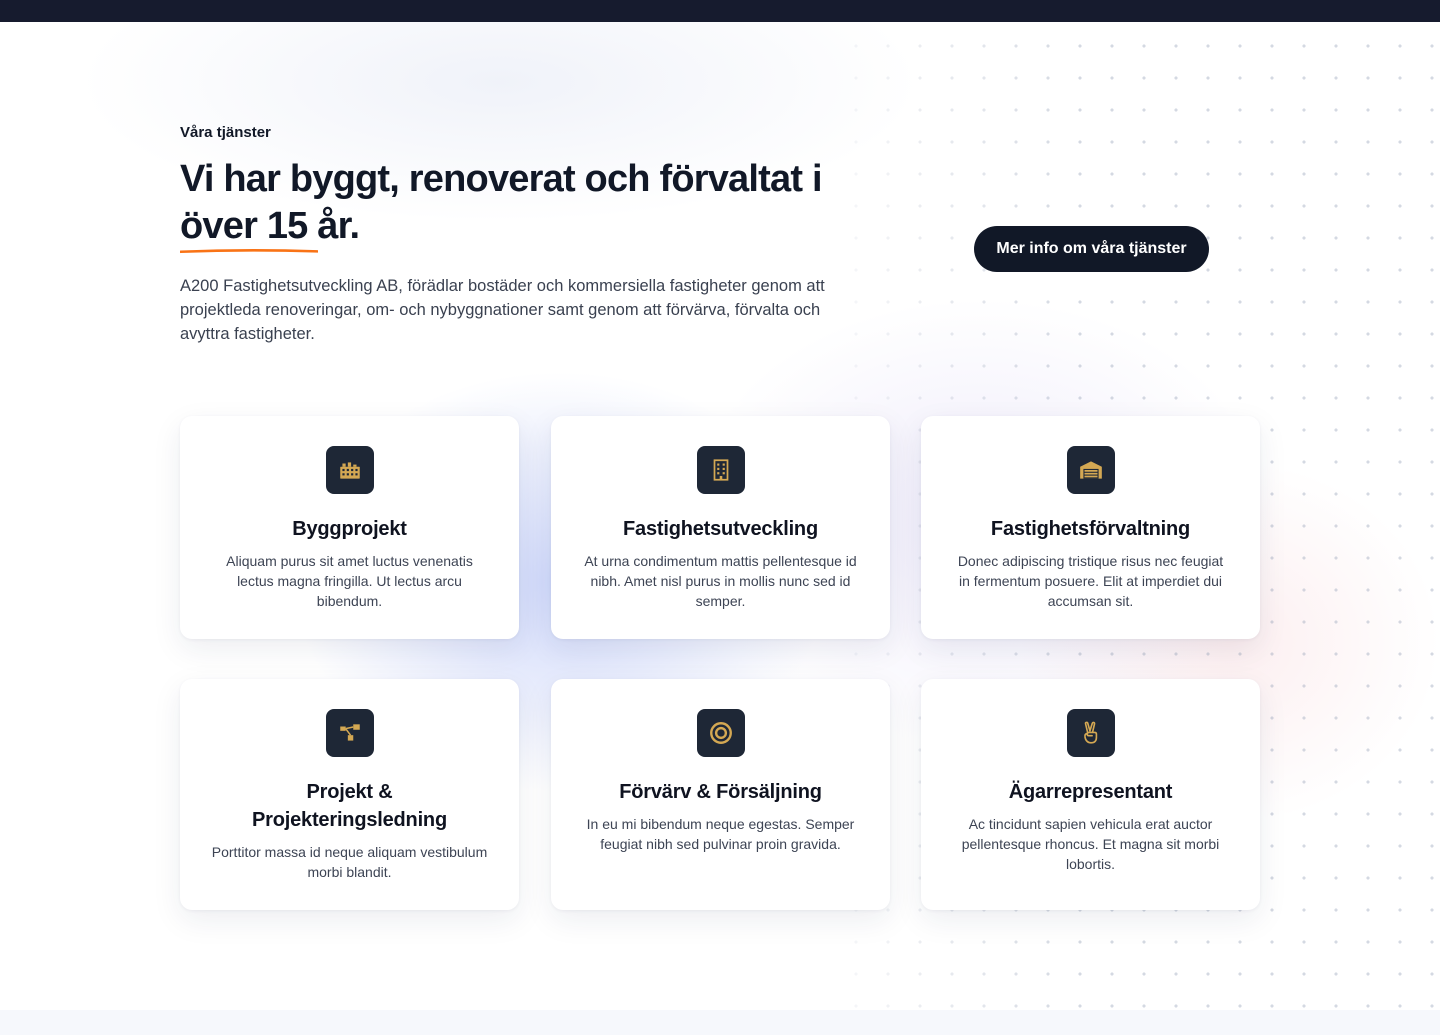 Image resolution: width=1440 pixels, height=1035 pixels. What do you see at coordinates (225, 132) in the screenshot?
I see `section-eyebrow: Våra tjänster` at bounding box center [225, 132].